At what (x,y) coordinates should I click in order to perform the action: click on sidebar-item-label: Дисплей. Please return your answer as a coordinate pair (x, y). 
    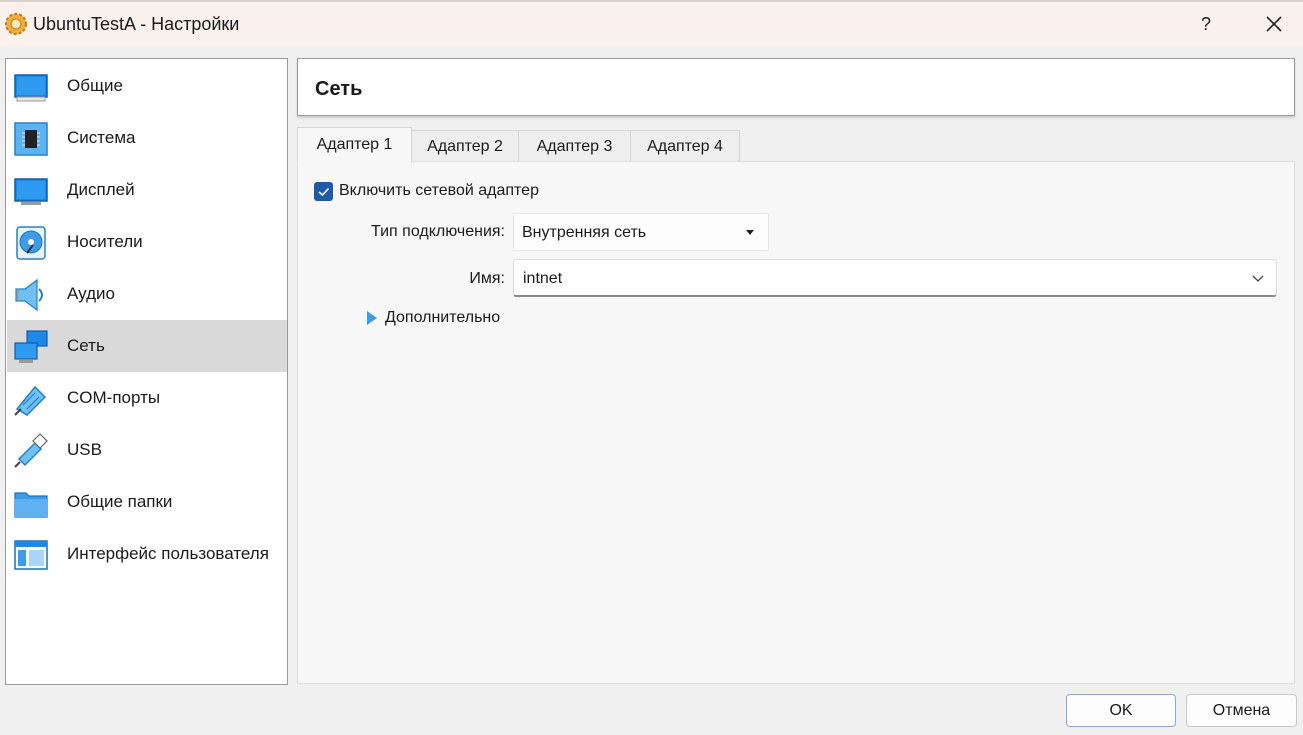
    Looking at the image, I should click on (101, 189).